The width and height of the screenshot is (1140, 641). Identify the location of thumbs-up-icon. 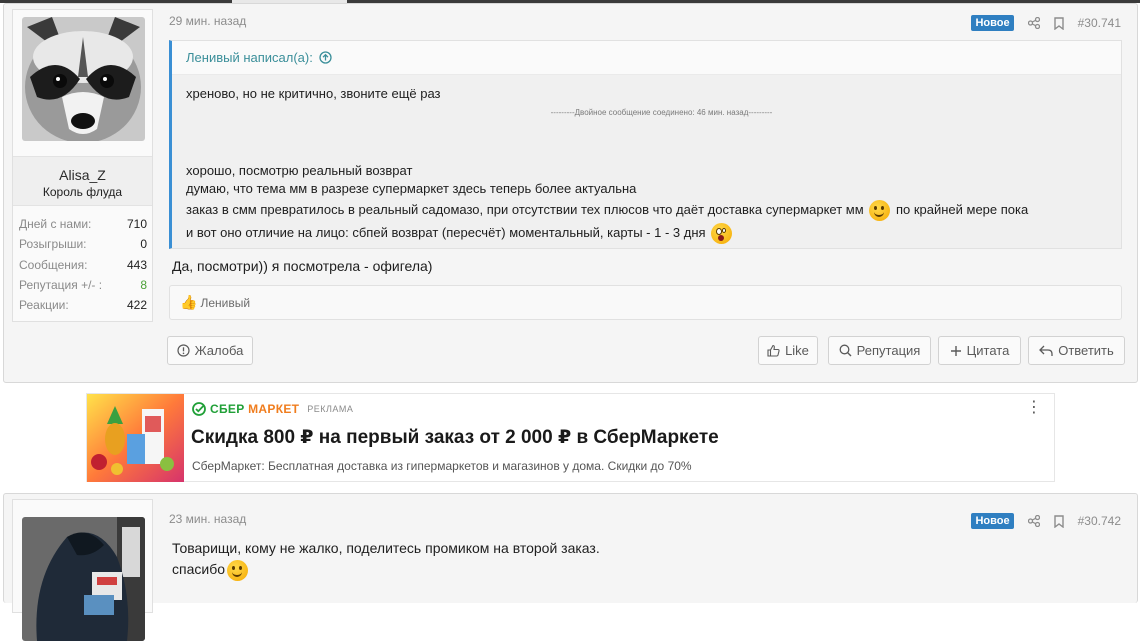
(773, 350).